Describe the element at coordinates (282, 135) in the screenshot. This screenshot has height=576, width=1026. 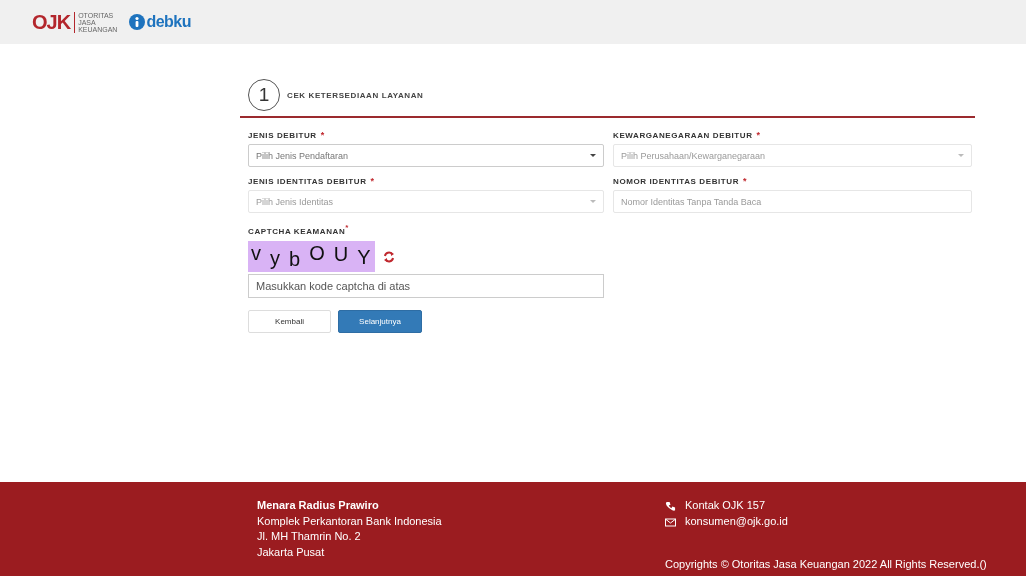
I see `field-label: JENIS DEBITUR` at that location.